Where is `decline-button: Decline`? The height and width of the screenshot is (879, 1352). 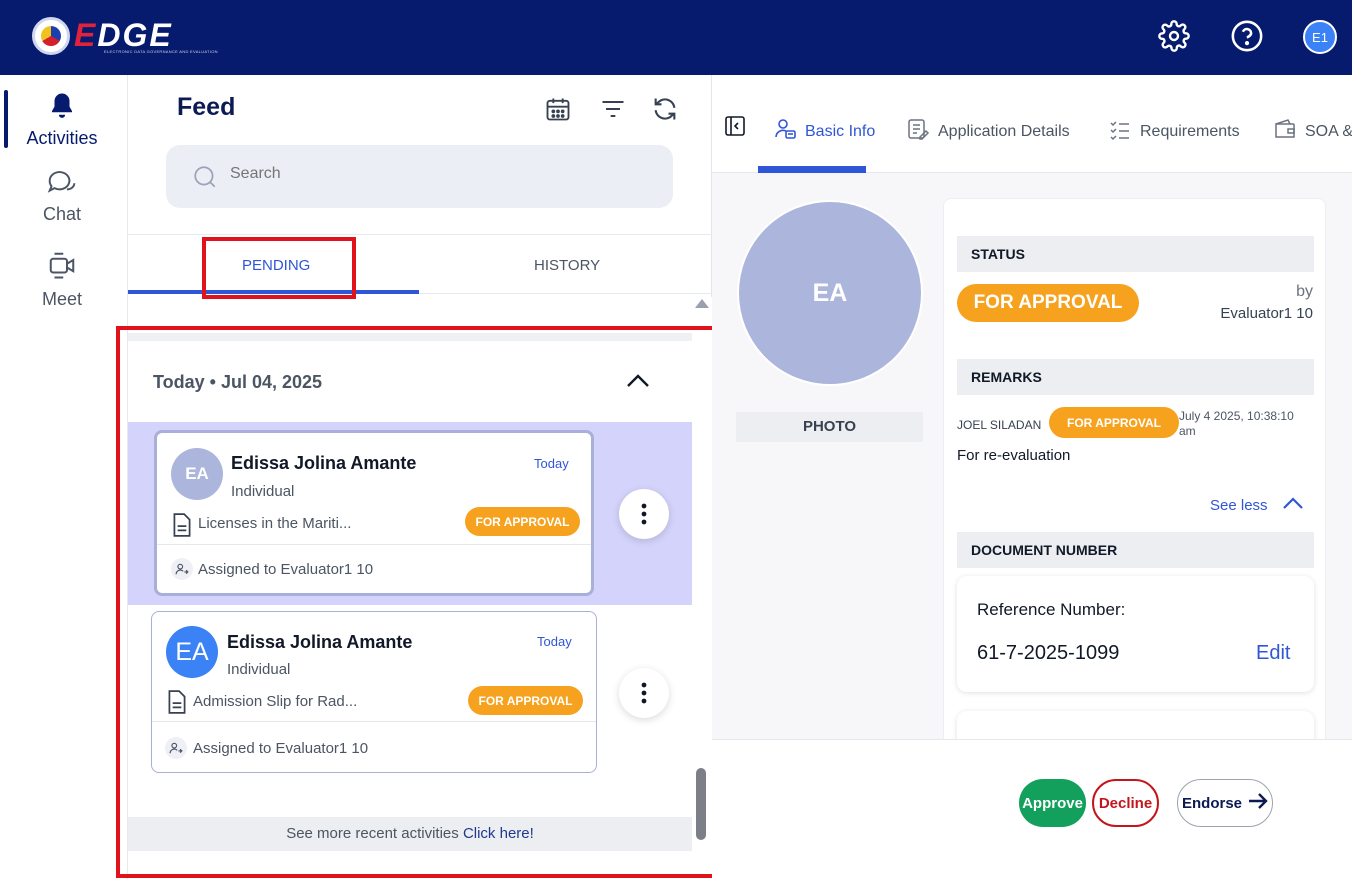 decline-button: Decline is located at coordinates (1125, 803).